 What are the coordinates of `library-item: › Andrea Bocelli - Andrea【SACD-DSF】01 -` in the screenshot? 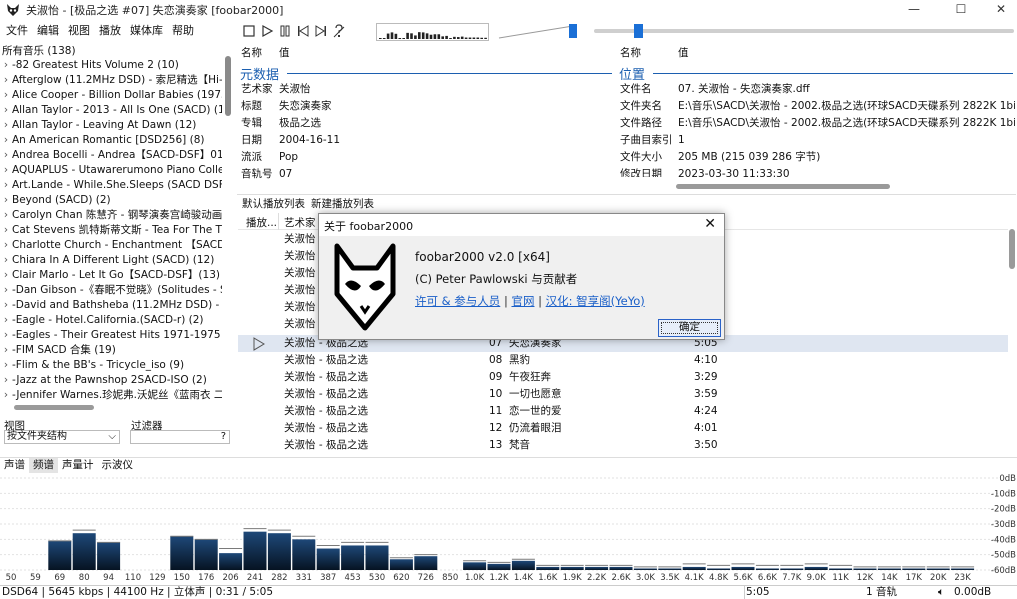 It's located at (111, 155).